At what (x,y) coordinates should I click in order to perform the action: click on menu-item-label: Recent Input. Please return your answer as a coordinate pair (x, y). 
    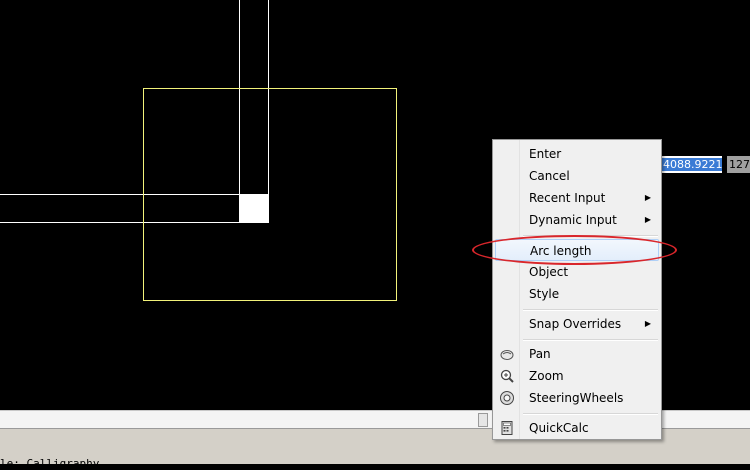
    Looking at the image, I should click on (567, 198).